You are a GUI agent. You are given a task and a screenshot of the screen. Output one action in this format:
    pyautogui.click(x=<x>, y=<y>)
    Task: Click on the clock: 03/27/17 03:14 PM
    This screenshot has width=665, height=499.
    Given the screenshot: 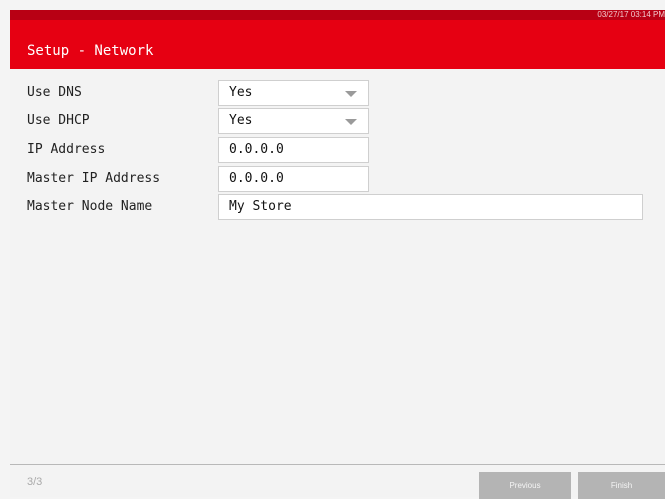 What is the action you would take?
    pyautogui.click(x=631, y=14)
    